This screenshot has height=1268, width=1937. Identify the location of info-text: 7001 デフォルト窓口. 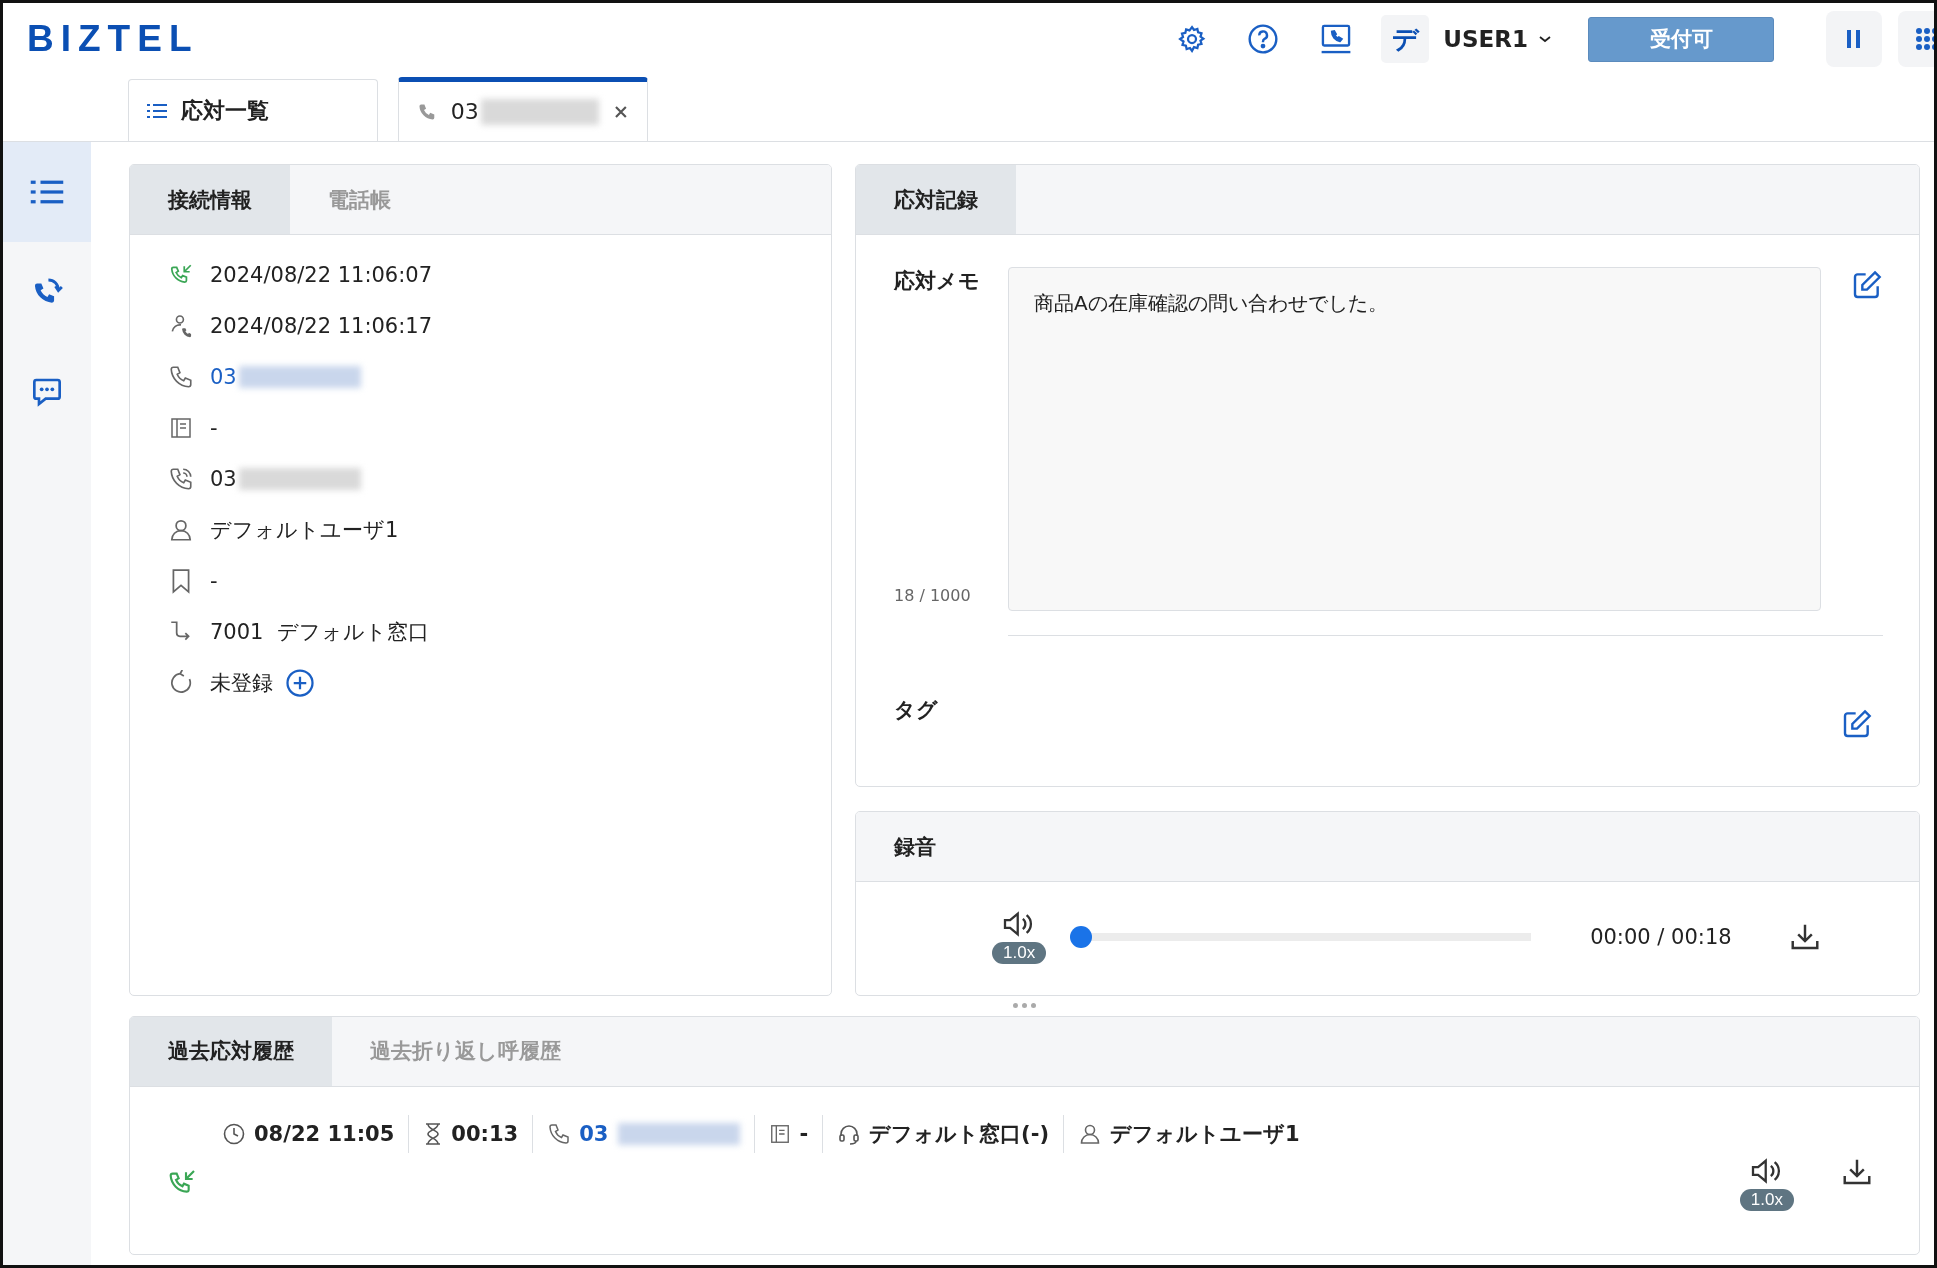
(319, 632).